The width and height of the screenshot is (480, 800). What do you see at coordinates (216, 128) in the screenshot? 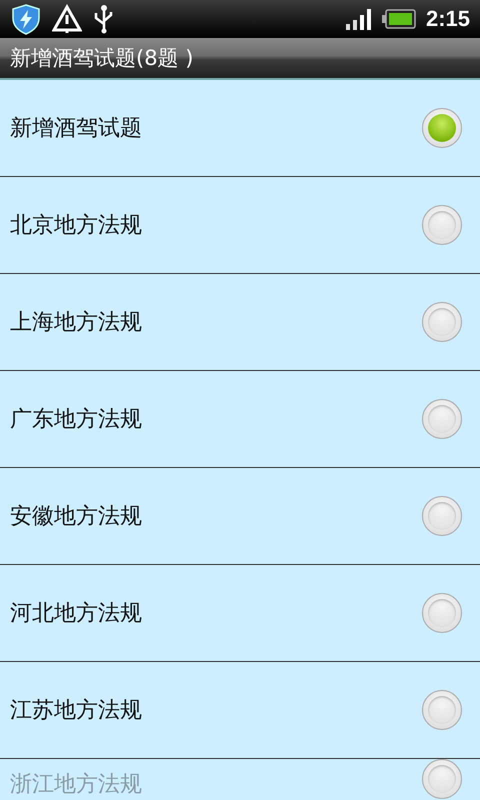
I see `option-label: 新增酒驾试题` at bounding box center [216, 128].